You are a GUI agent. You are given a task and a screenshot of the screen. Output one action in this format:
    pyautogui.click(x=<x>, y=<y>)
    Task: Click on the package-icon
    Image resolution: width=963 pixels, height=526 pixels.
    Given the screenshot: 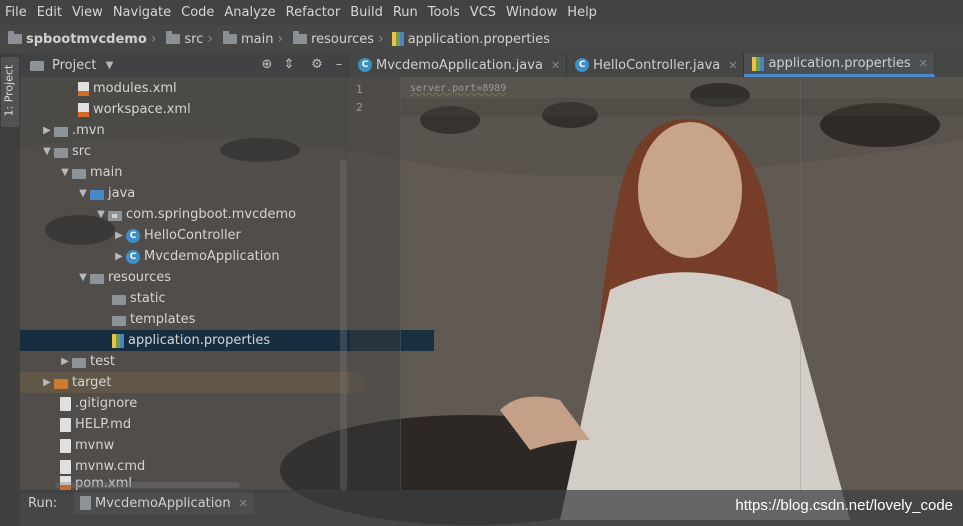 What is the action you would take?
    pyautogui.click(x=115, y=215)
    